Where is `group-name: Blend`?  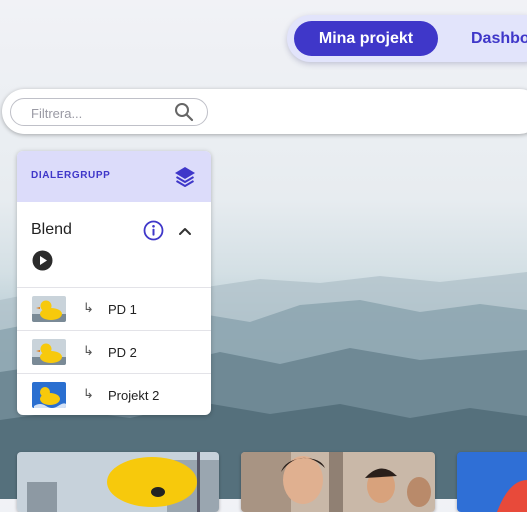
group-name: Blend is located at coordinates (51, 229).